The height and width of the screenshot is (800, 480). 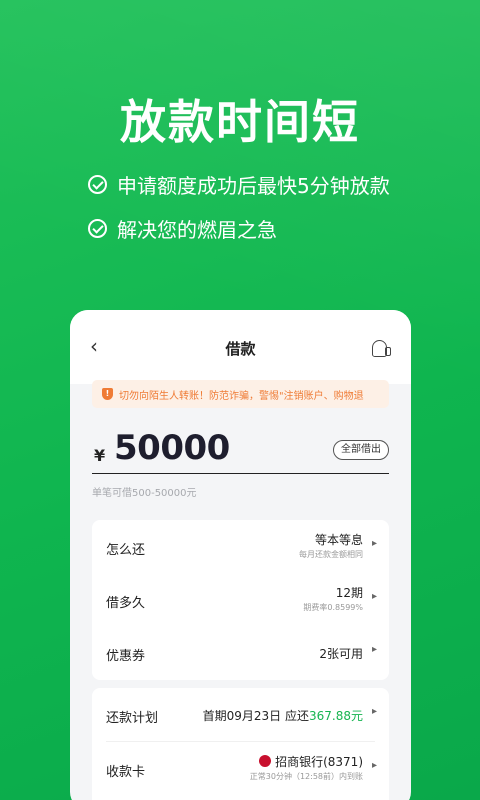 What do you see at coordinates (253, 186) in the screenshot?
I see `feature-text: 申请额度成功后最快5分钟放款` at bounding box center [253, 186].